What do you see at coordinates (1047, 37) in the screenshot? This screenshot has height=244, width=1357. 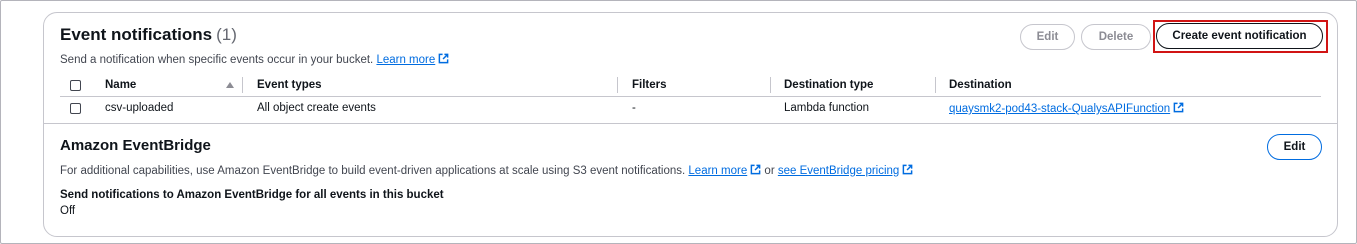 I see `edit-notification-button: Edit` at bounding box center [1047, 37].